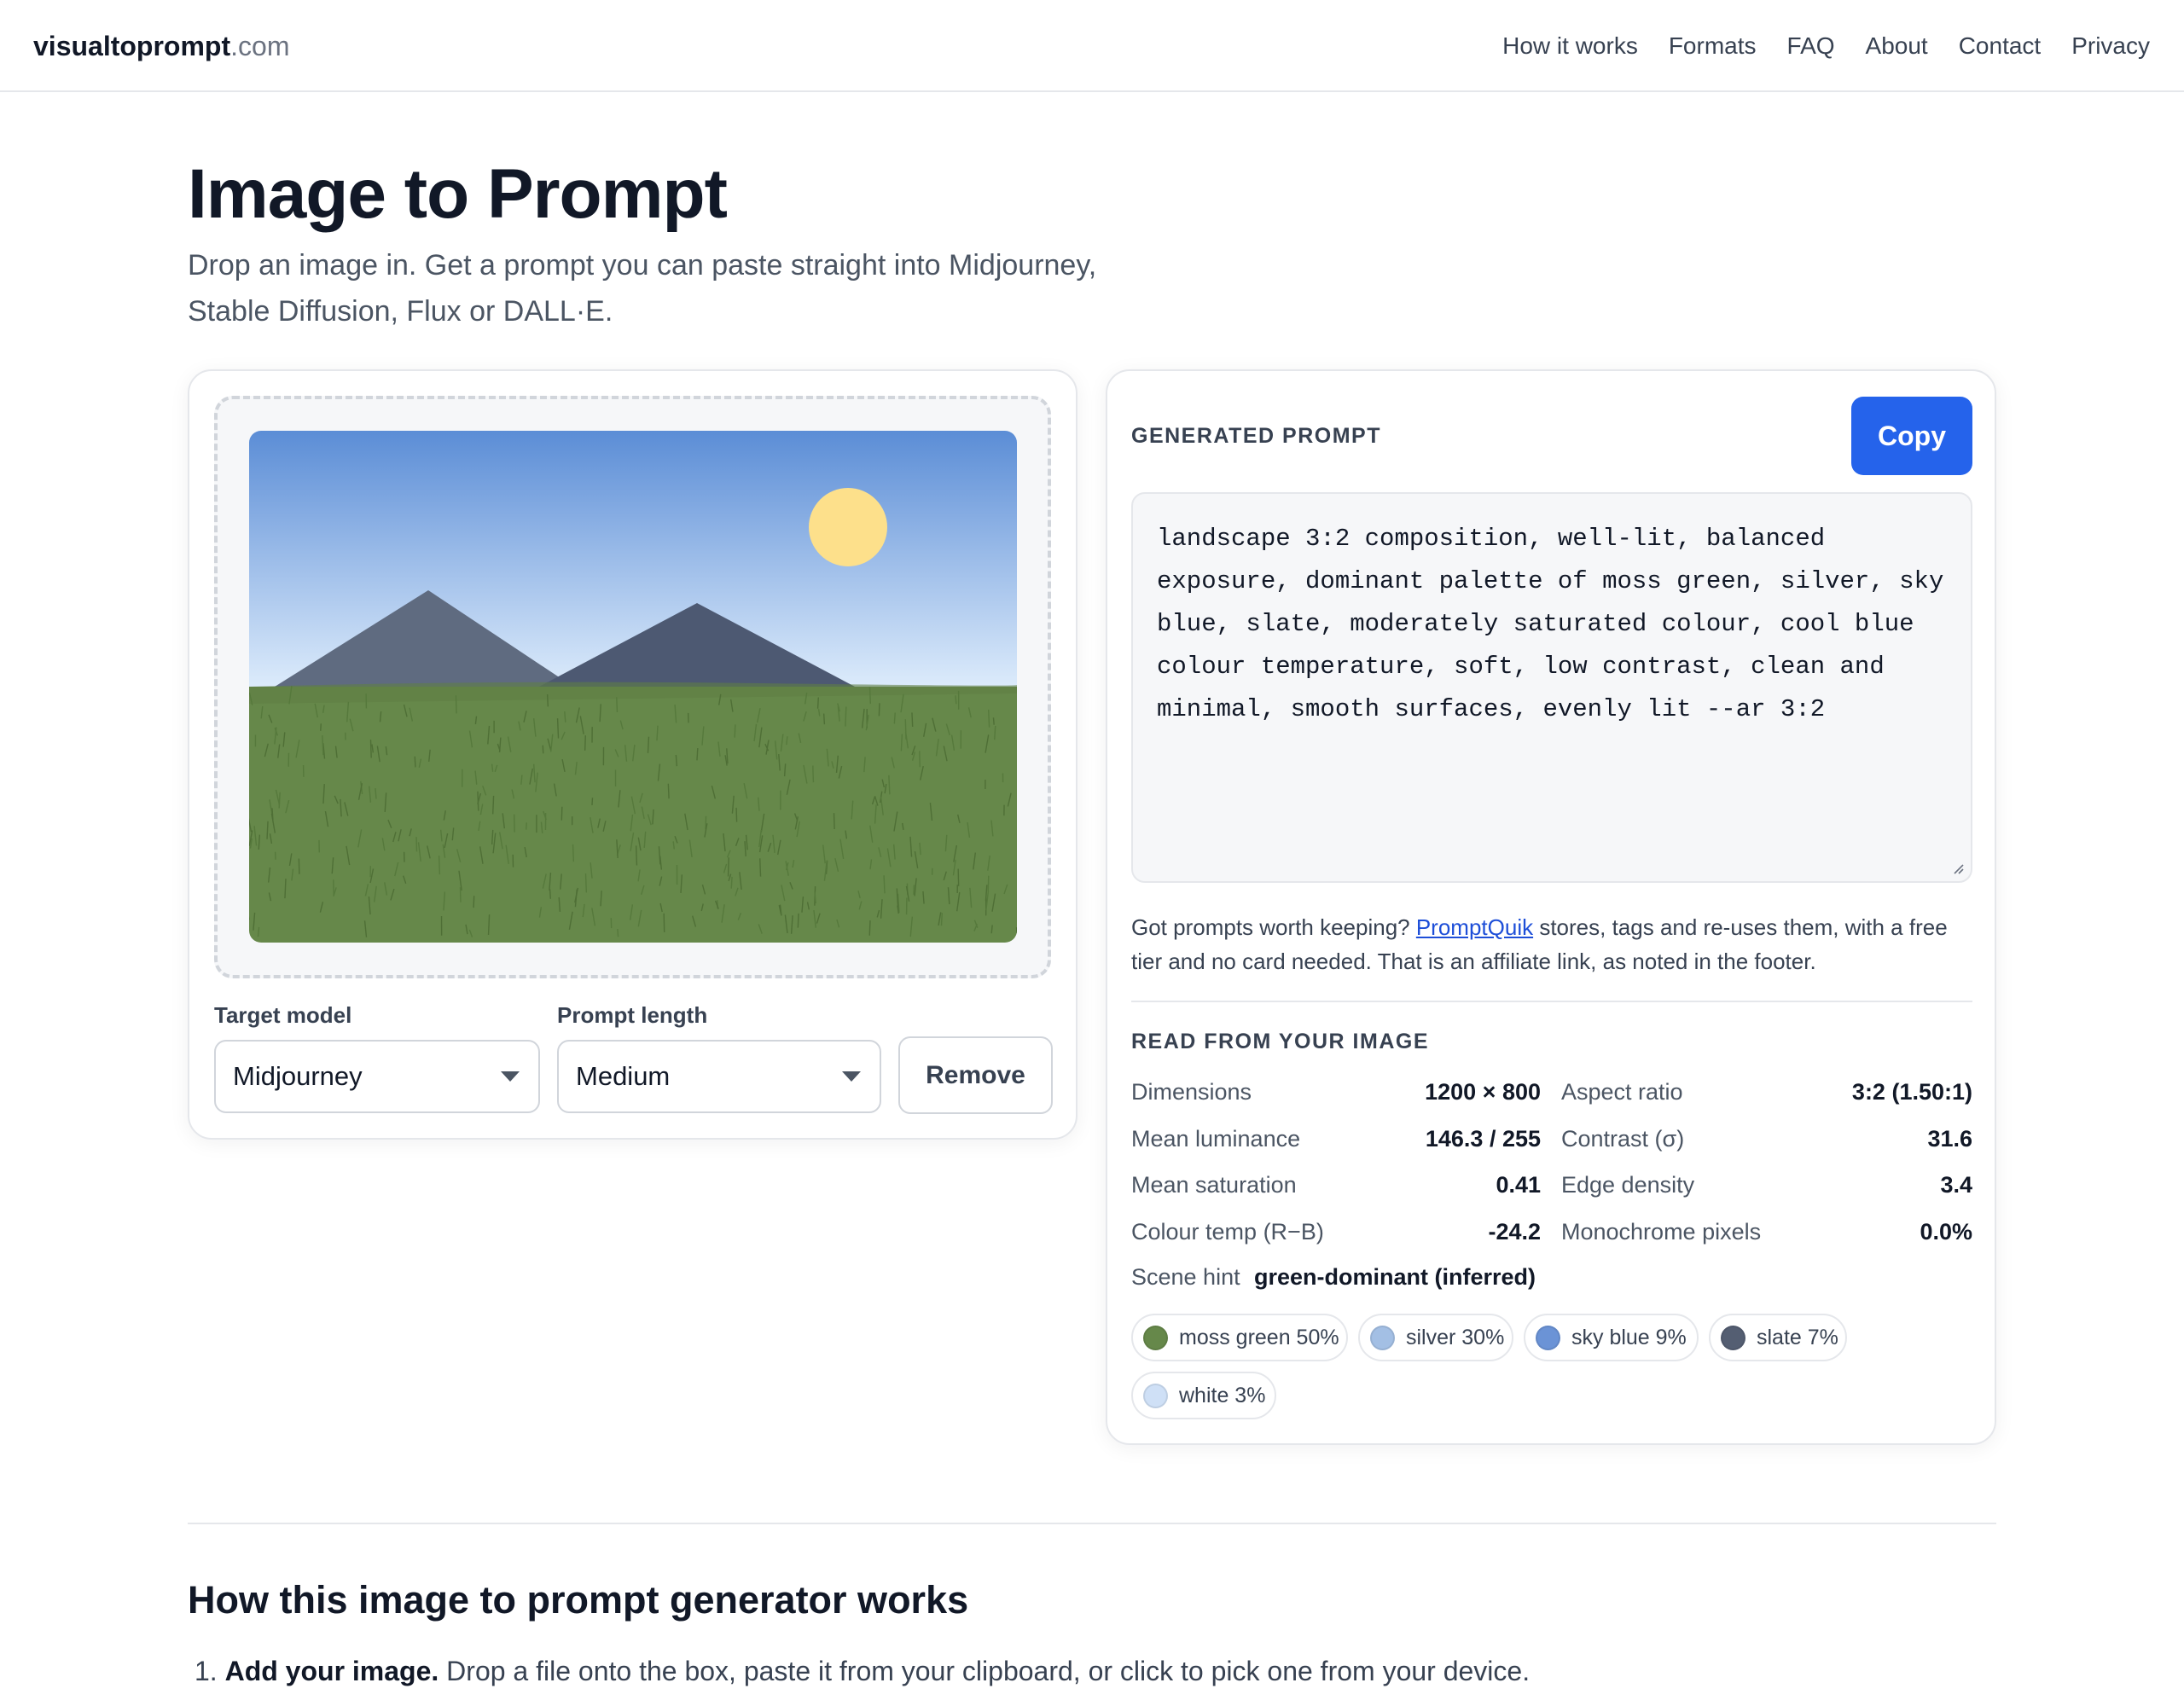  What do you see at coordinates (1395, 1277) in the screenshot?
I see `scene-hint-value: green-dominant (inferred)` at bounding box center [1395, 1277].